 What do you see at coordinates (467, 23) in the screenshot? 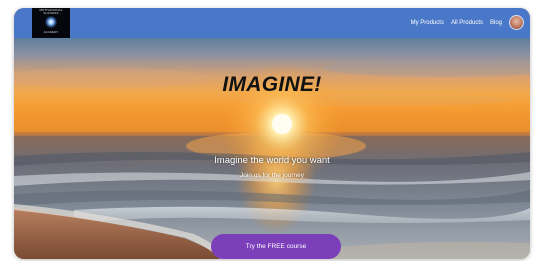
I see `nav-all-products: All Products` at bounding box center [467, 23].